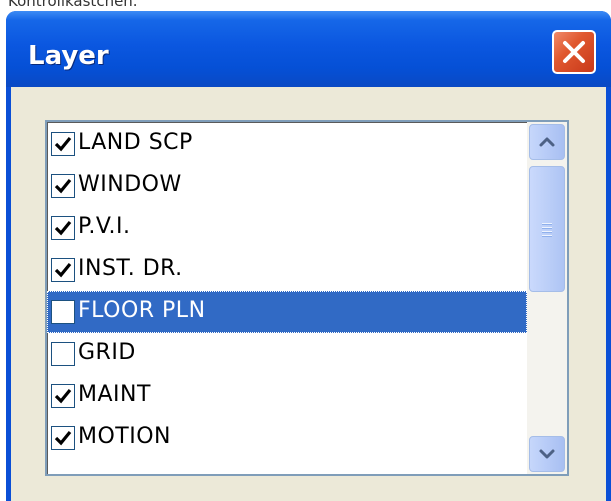  I want to click on layer-item: INST. DR., so click(287, 270).